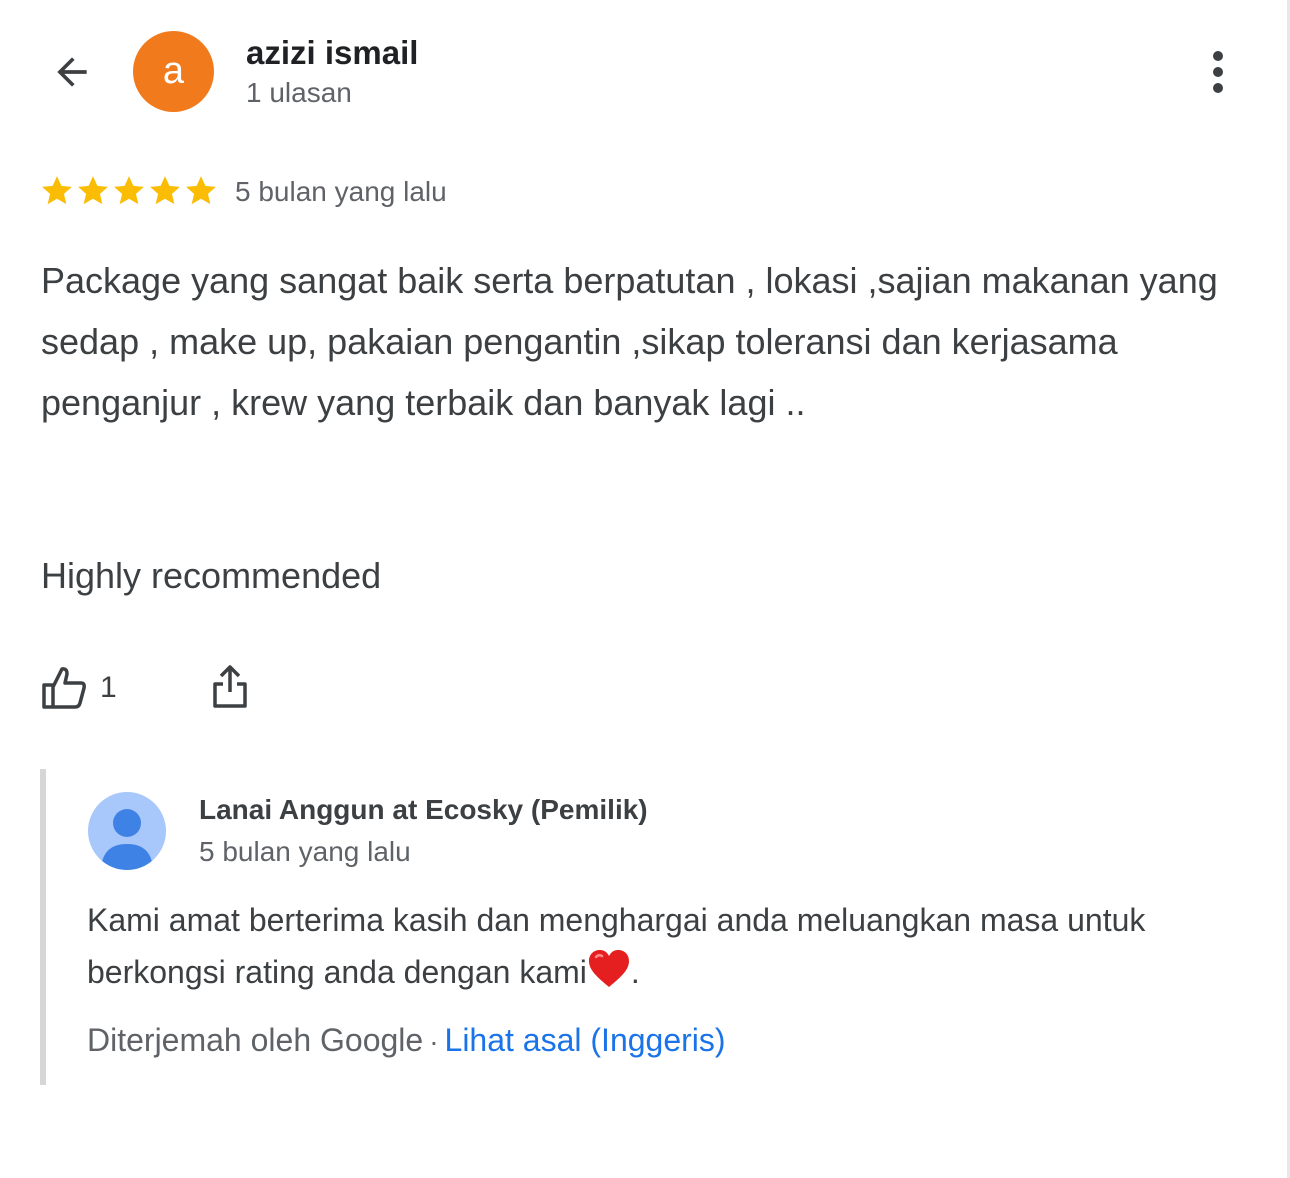  I want to click on review-text-extra: Highly recommended, so click(211, 575).